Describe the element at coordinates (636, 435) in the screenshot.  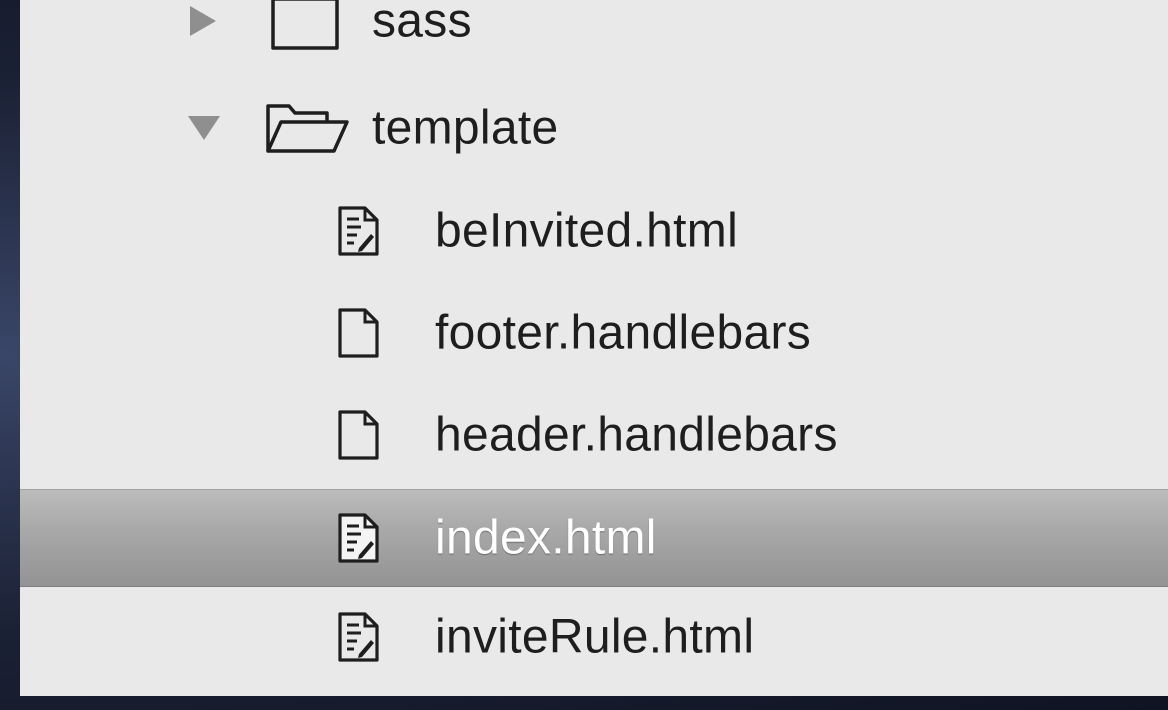
I see `tree-item-label: header.handlebars` at that location.